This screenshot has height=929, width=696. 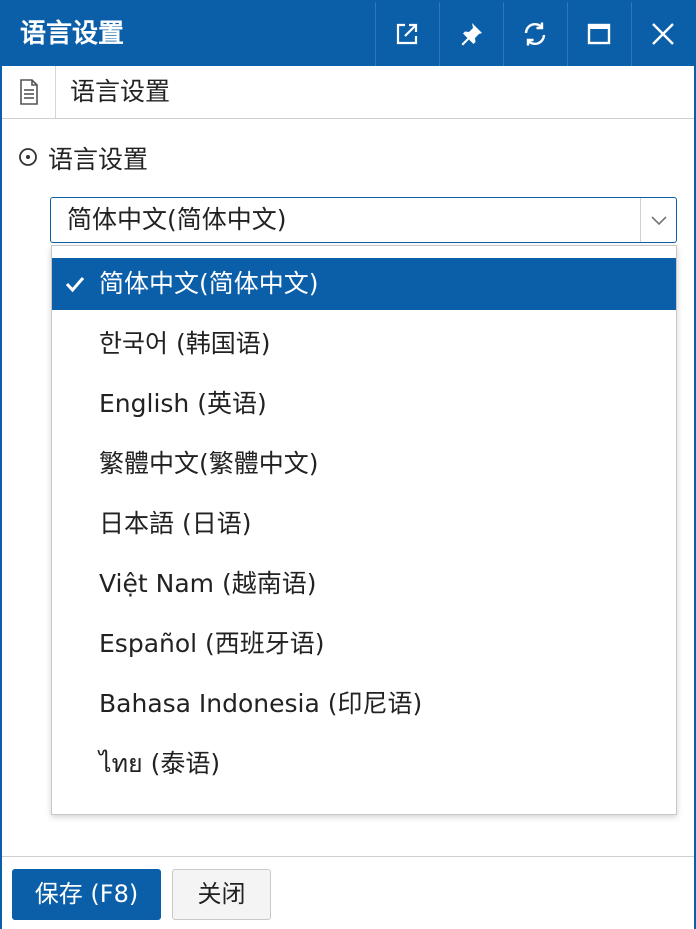 I want to click on language-option: 日本語 (日语), so click(x=364, y=524).